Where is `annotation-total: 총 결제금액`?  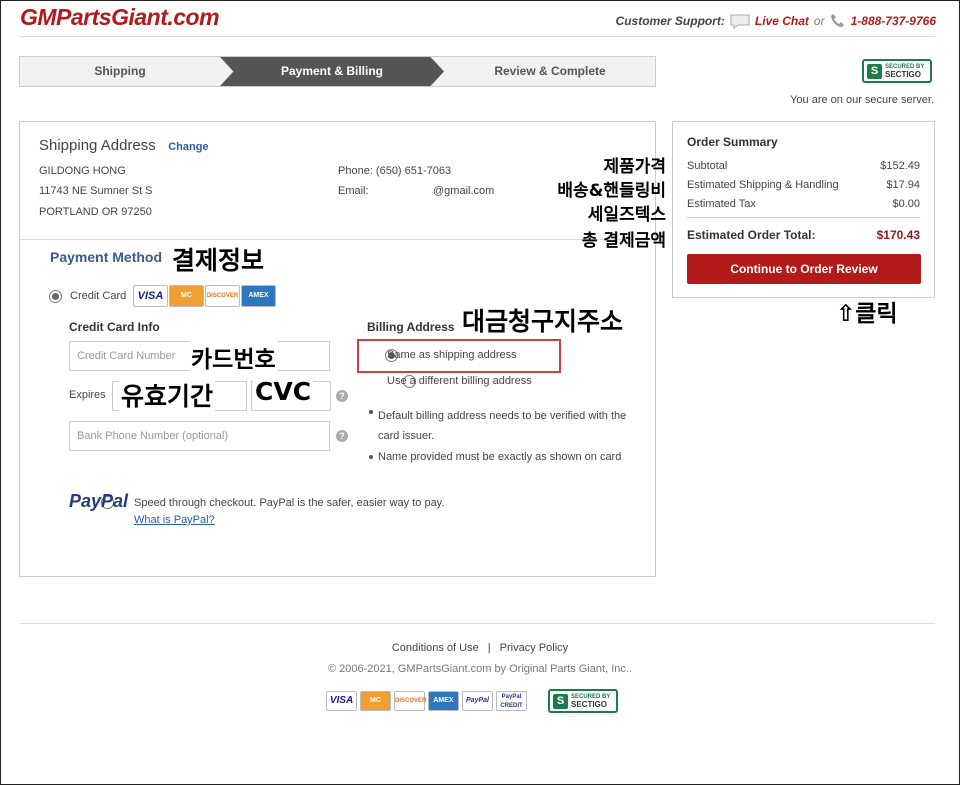
annotation-total: 총 결제금액 is located at coordinates (623, 241).